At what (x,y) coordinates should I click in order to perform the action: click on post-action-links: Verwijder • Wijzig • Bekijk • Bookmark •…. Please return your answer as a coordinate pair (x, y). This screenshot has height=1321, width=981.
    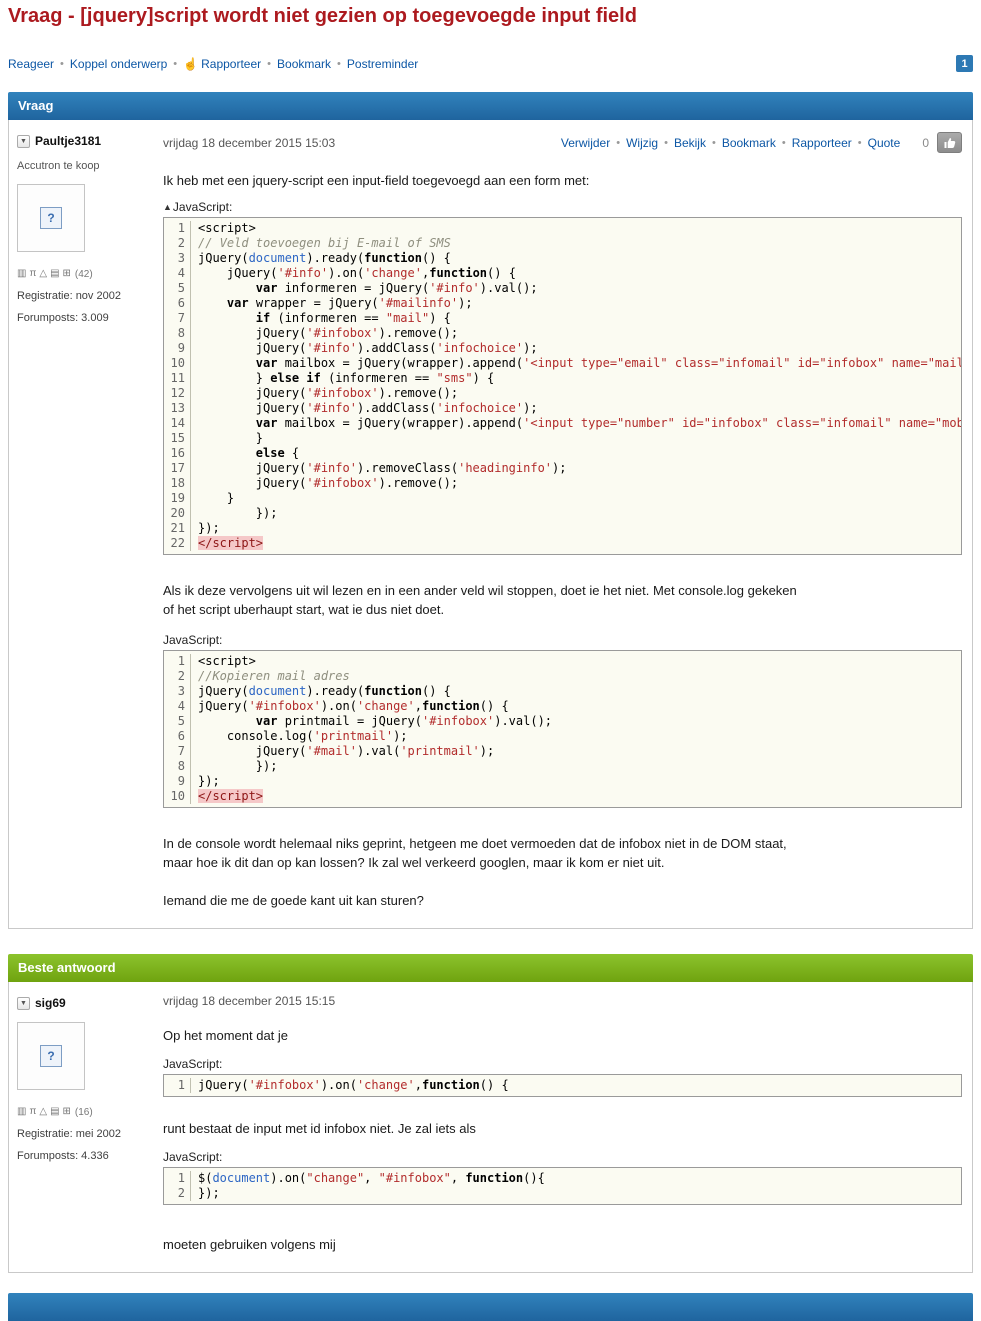
    Looking at the image, I should click on (730, 143).